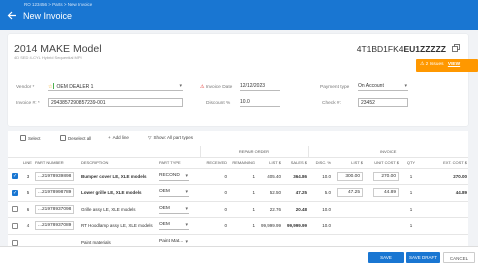 Image resolution: width=478 pixels, height=266 pixels. Describe the element at coordinates (445, 192) in the screenshot. I see `cell-ext-cost: 44.89` at that location.